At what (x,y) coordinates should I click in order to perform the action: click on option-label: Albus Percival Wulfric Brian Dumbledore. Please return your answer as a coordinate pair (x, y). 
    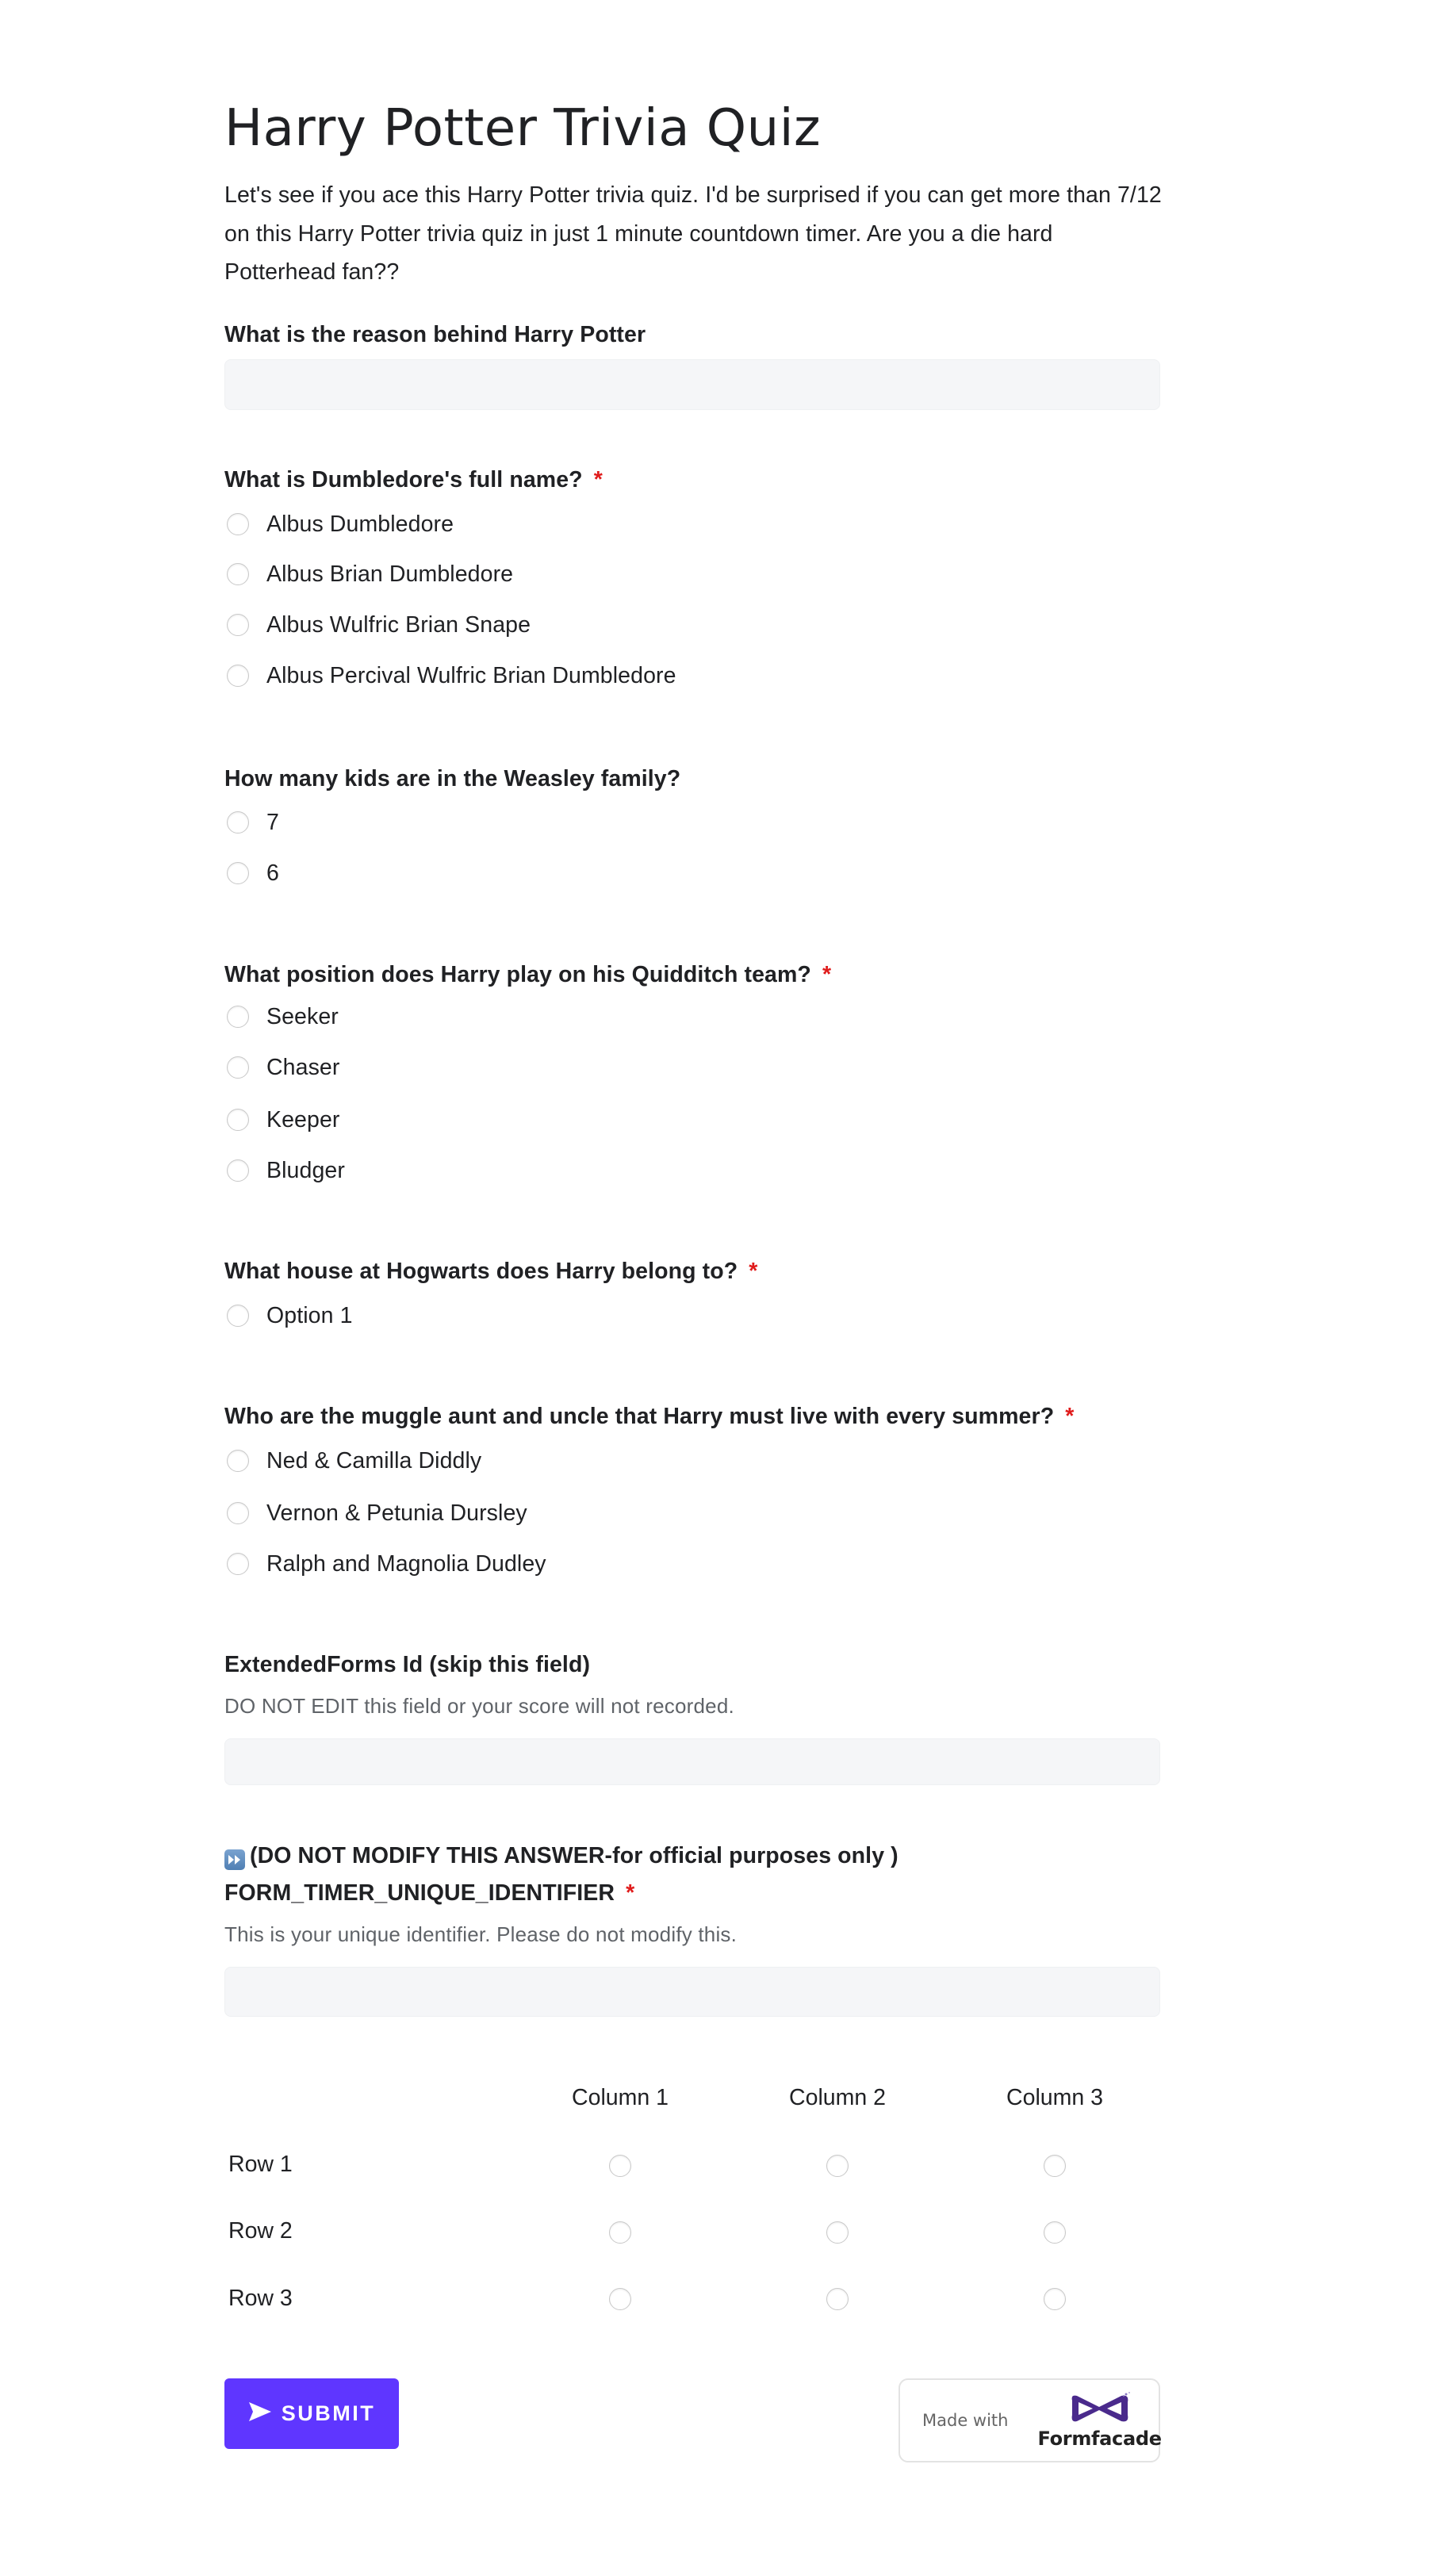
    Looking at the image, I should click on (471, 675).